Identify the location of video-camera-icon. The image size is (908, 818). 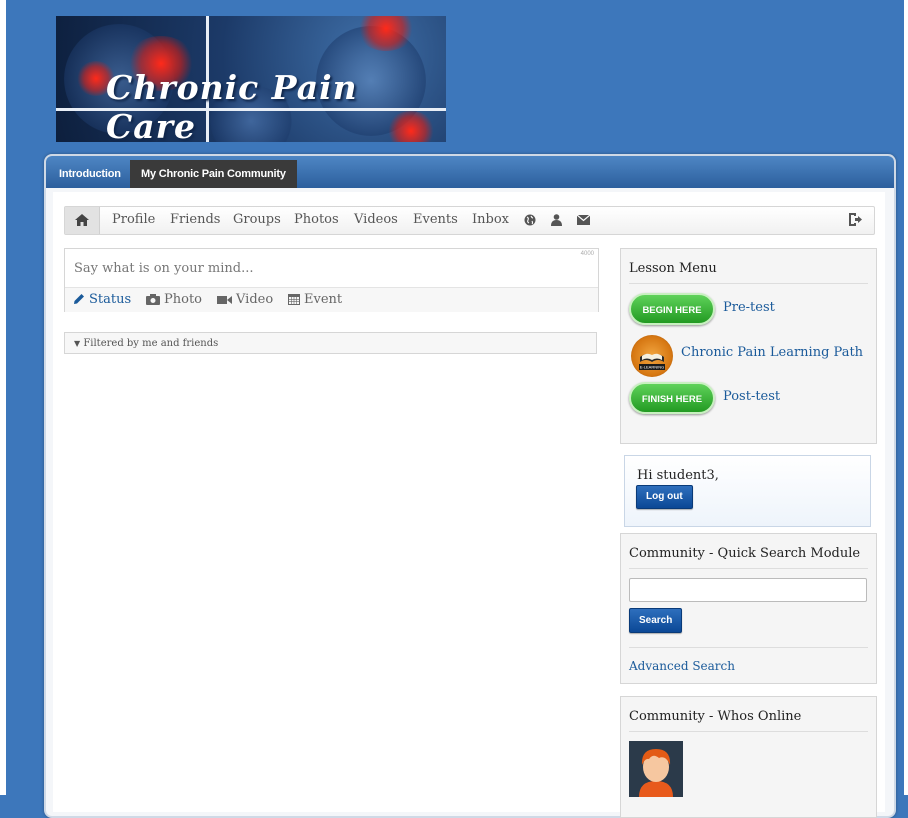
(224, 300).